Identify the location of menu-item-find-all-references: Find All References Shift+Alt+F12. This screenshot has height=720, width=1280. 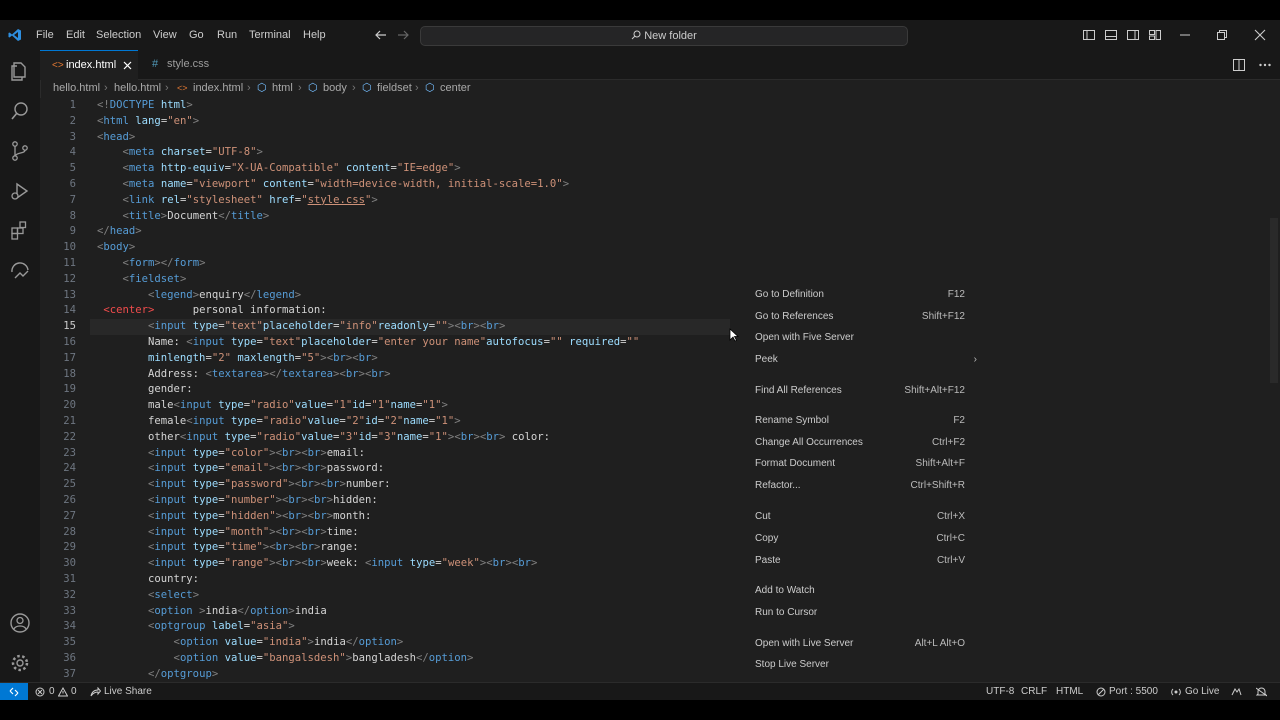
(860, 391).